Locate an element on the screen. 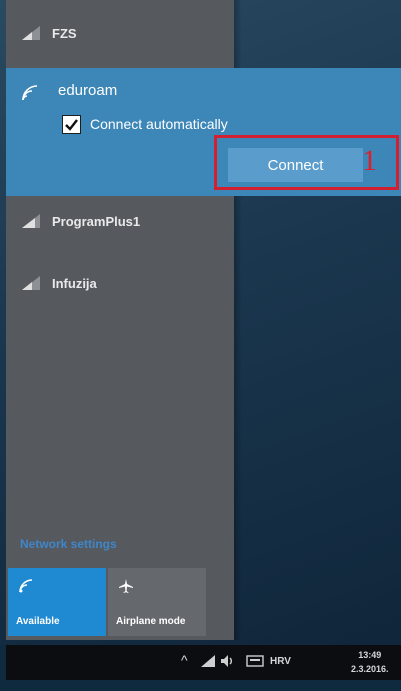 The height and width of the screenshot is (691, 401). clock-time: 13:49 is located at coordinates (370, 655).